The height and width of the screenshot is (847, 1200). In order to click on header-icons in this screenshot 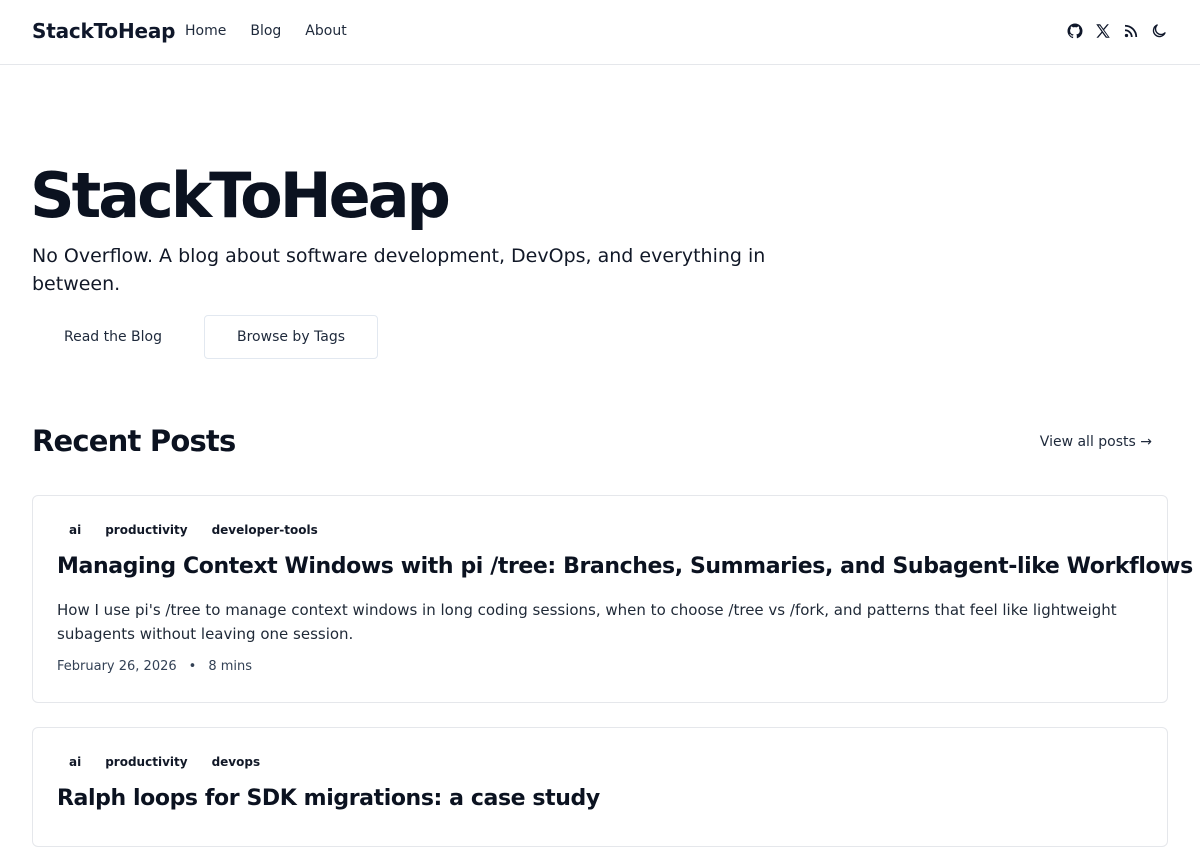, I will do `click(1117, 31)`.